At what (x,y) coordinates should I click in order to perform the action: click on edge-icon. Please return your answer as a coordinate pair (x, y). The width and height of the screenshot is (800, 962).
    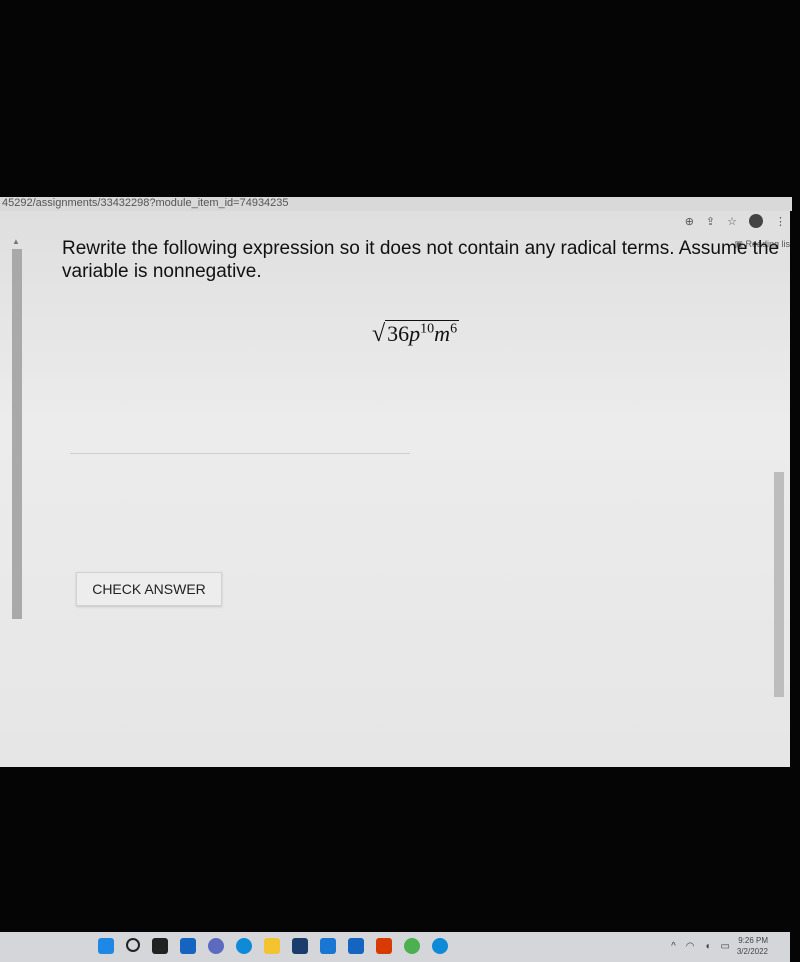
    Looking at the image, I should click on (244, 946).